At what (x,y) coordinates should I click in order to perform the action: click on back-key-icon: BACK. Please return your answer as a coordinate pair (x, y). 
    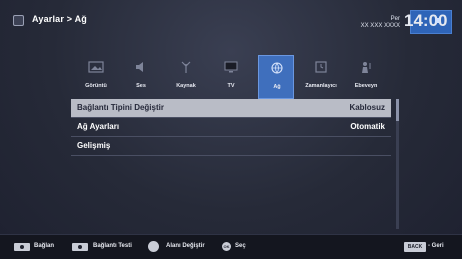
    Looking at the image, I should click on (415, 247).